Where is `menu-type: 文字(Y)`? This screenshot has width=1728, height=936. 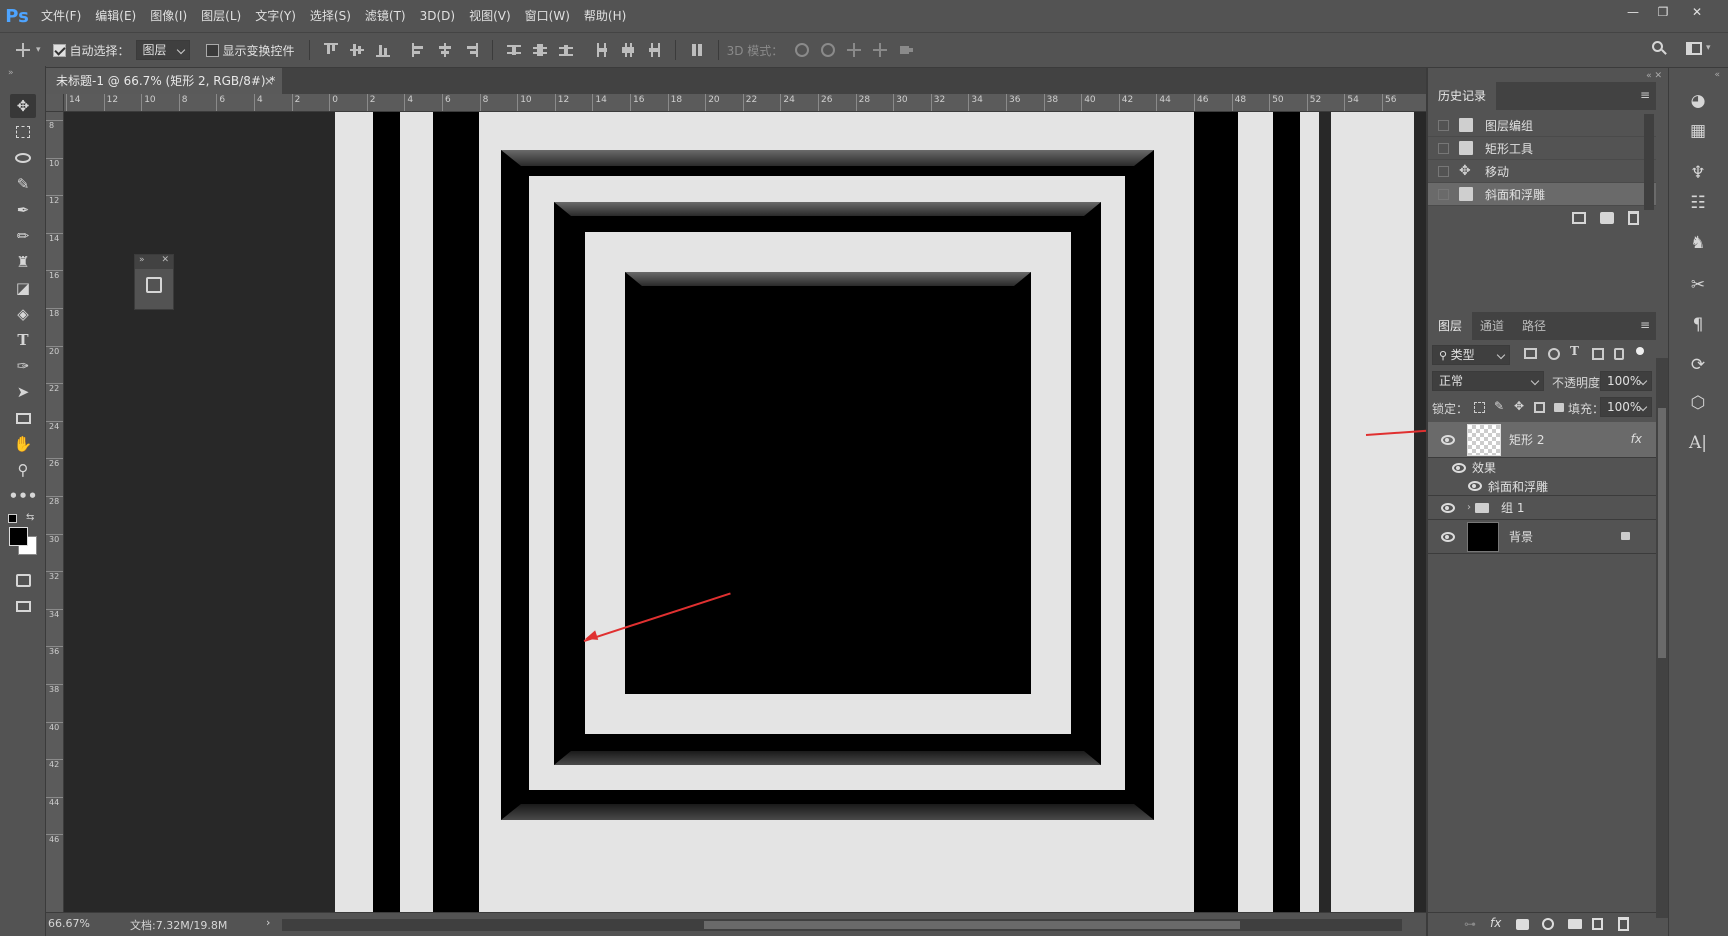 menu-type: 文字(Y) is located at coordinates (275, 16).